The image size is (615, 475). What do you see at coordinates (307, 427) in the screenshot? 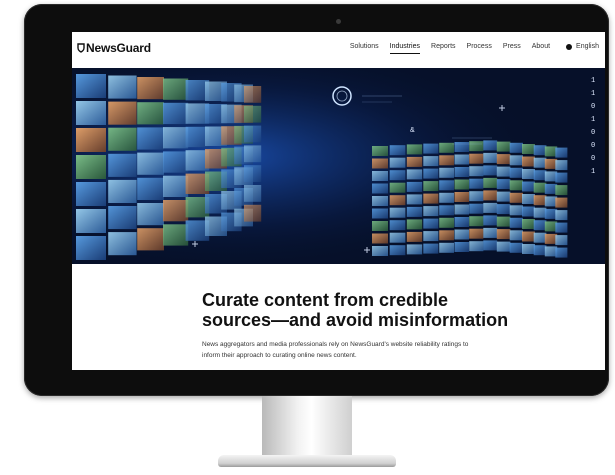
I see `monitor-stand-neck` at bounding box center [307, 427].